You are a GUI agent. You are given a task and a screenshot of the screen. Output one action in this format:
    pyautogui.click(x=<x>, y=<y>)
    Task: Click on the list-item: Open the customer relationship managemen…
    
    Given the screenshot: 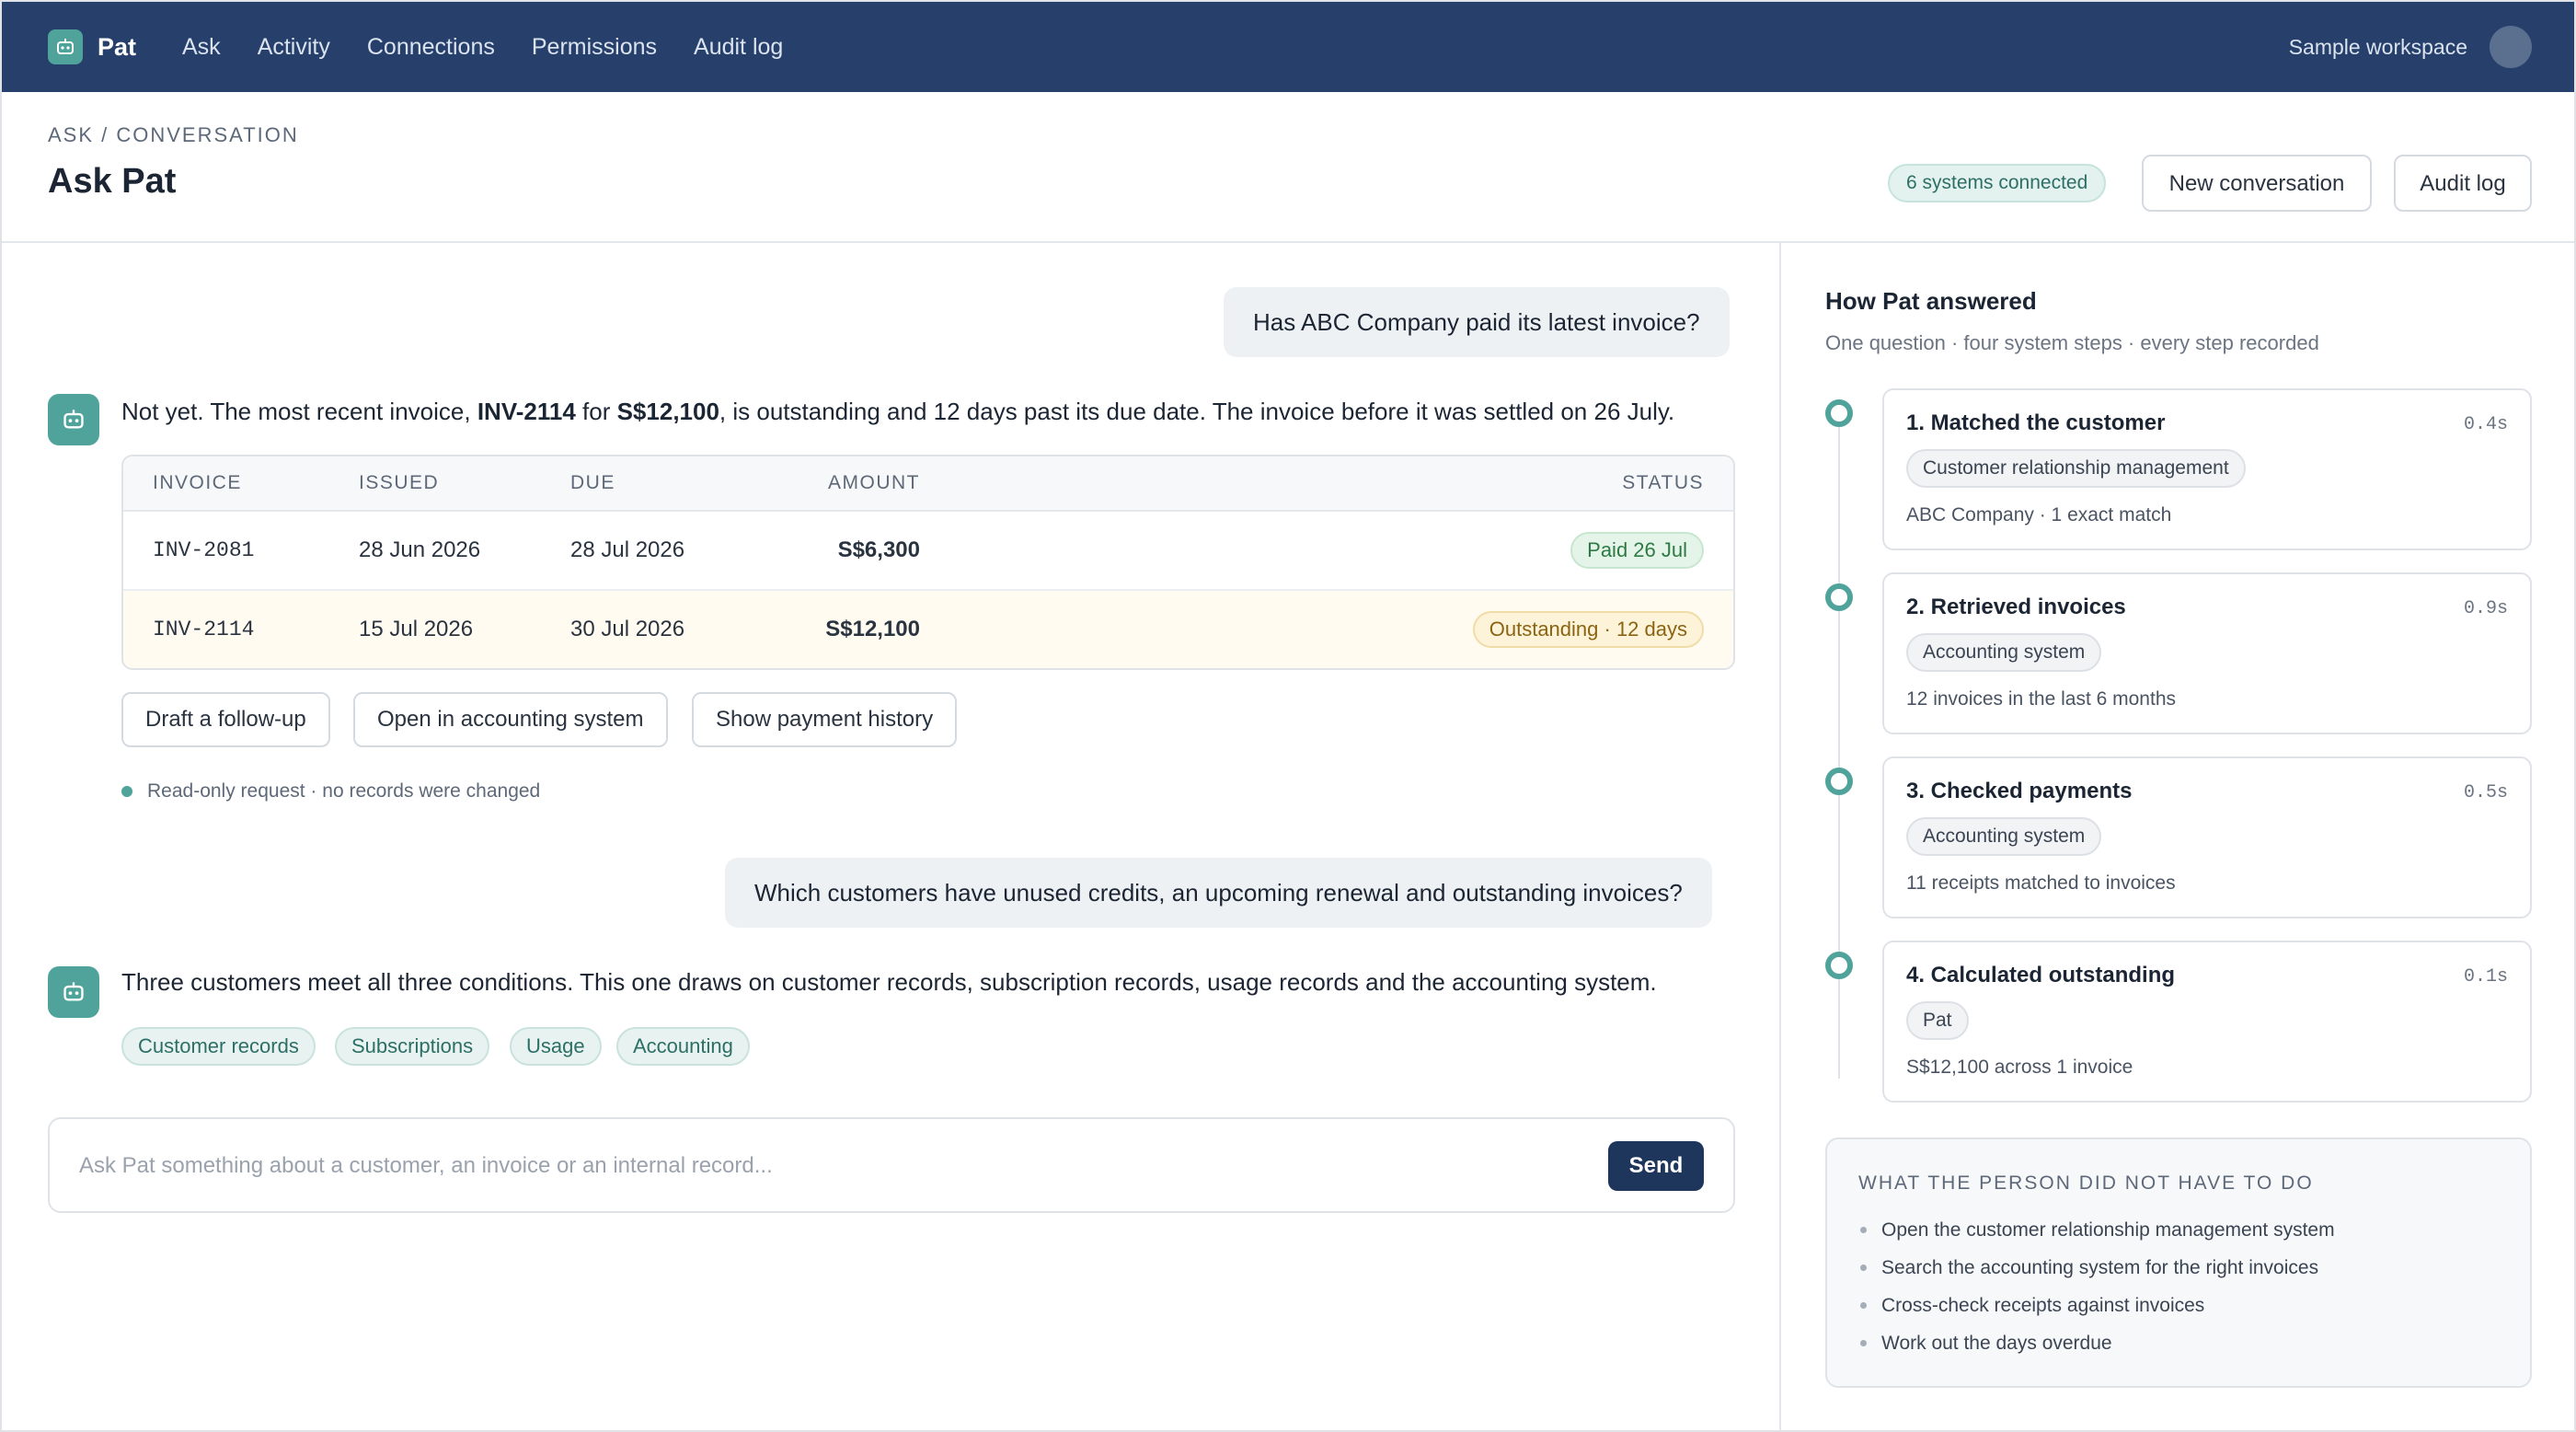 What is the action you would take?
    pyautogui.click(x=2096, y=1230)
    